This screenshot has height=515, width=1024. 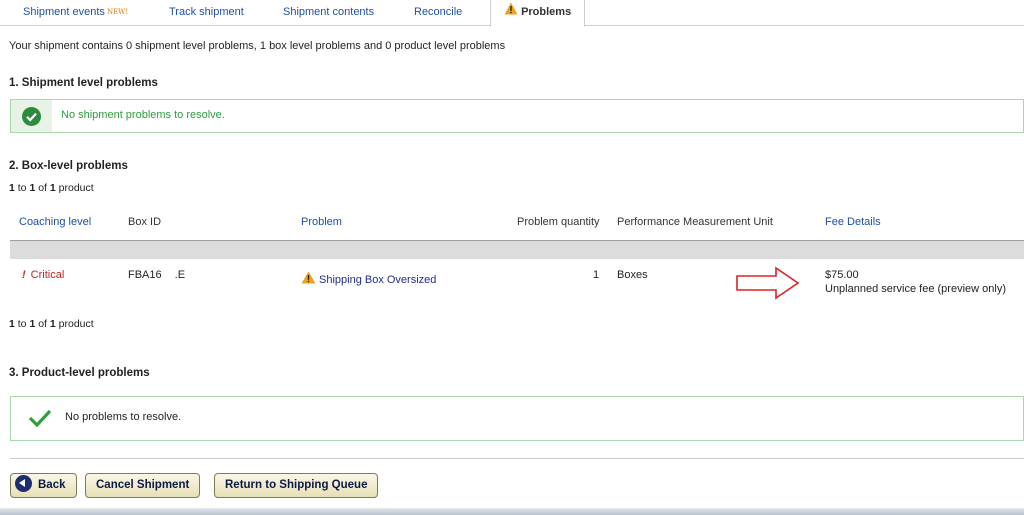 What do you see at coordinates (512, 511) in the screenshot?
I see `bottom-bar` at bounding box center [512, 511].